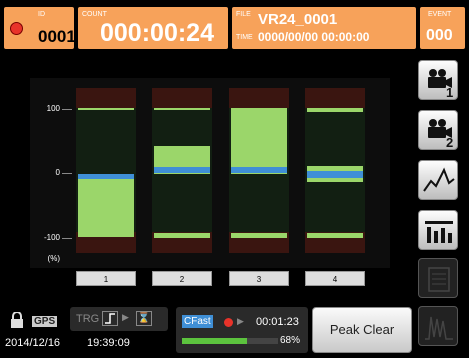 The width and height of the screenshot is (469, 358). I want to click on peak-clear-button: Peak Clear, so click(362, 330).